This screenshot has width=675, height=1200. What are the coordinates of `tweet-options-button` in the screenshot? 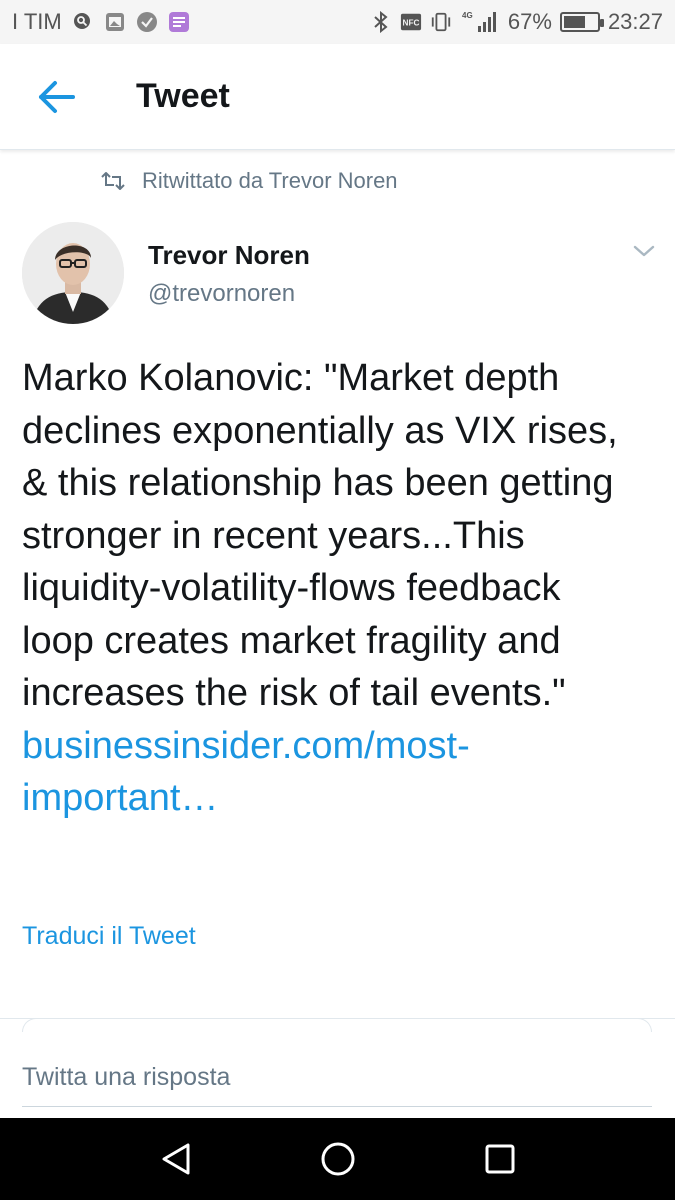 It's located at (644, 251).